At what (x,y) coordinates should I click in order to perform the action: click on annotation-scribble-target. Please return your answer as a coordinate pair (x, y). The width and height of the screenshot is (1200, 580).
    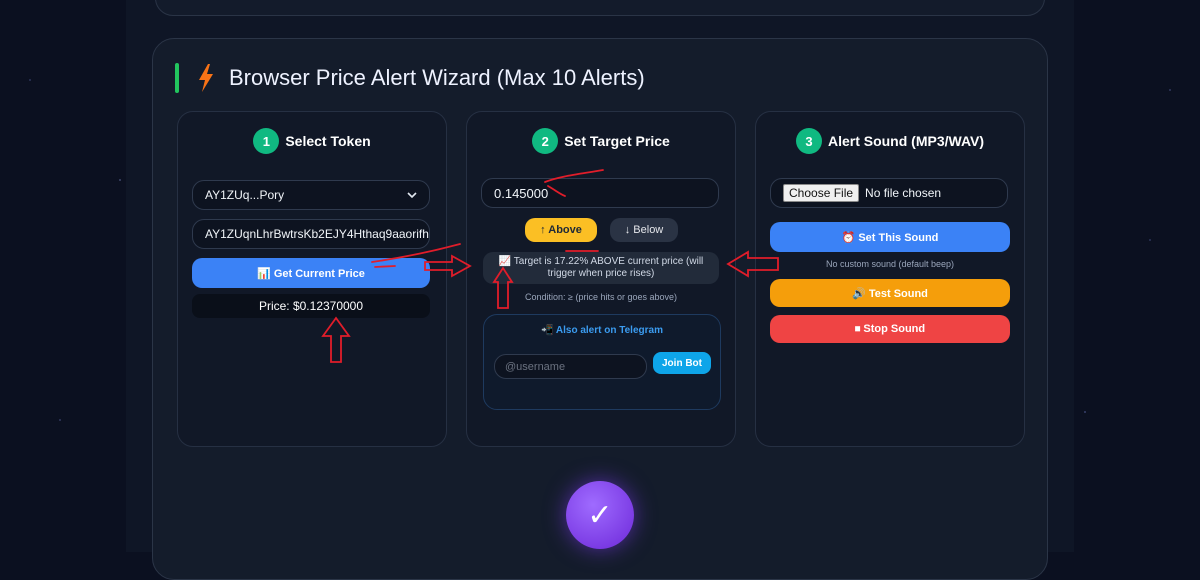
    Looking at the image, I should click on (574, 176).